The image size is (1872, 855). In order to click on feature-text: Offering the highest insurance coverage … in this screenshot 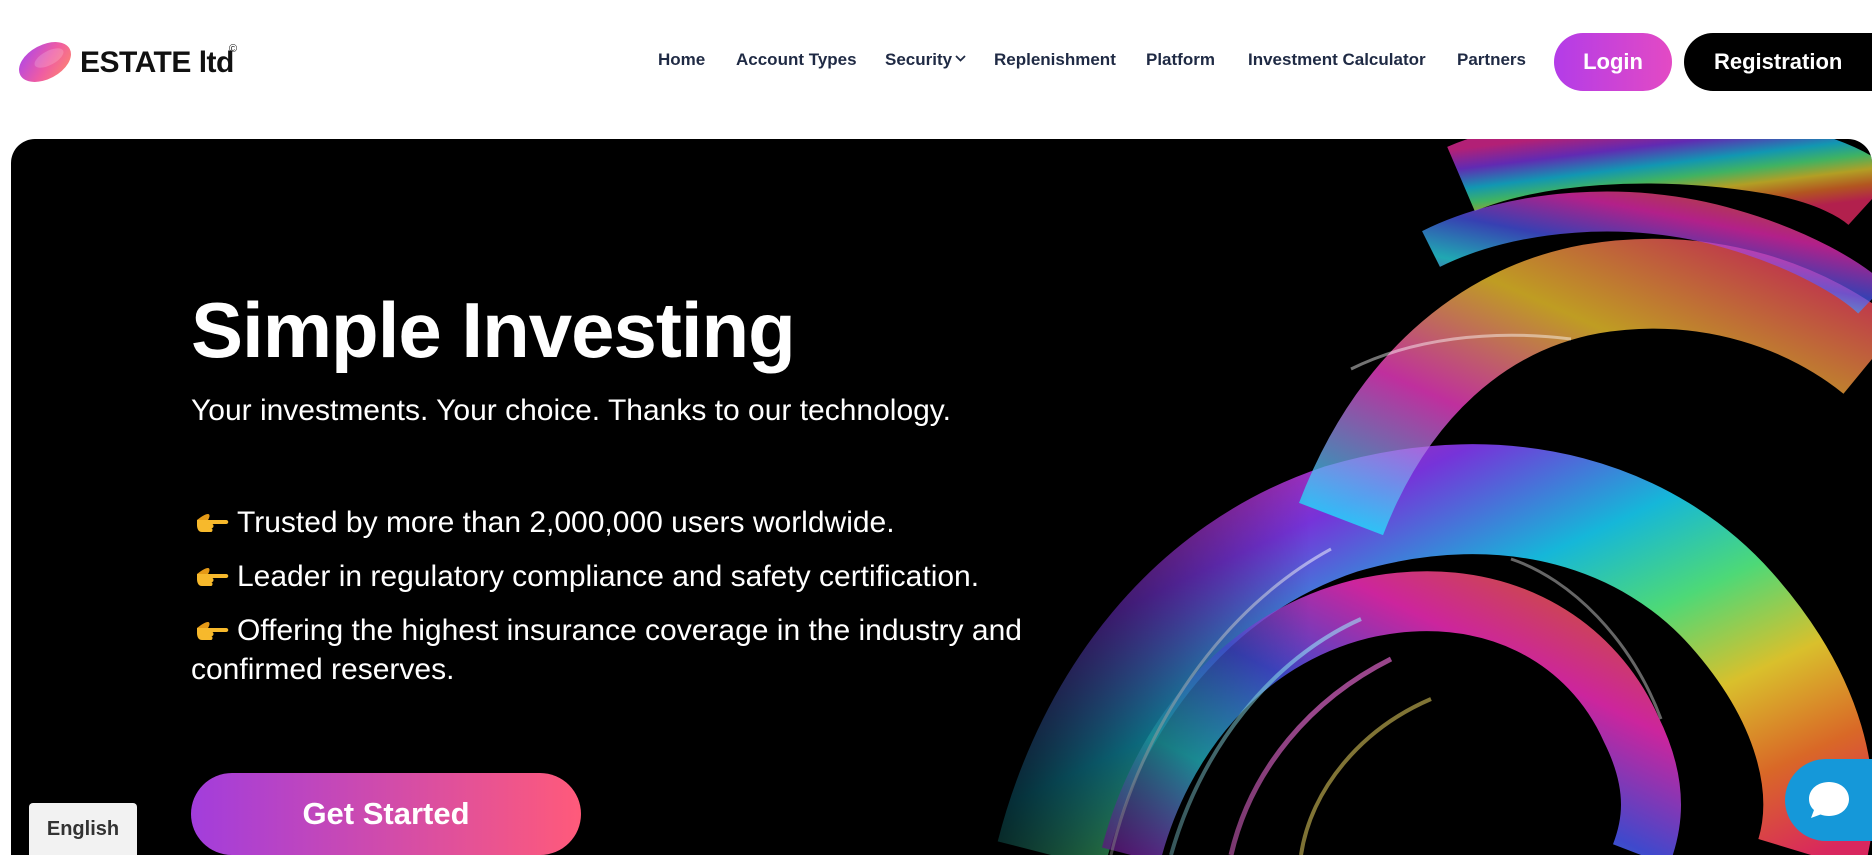, I will do `click(606, 650)`.